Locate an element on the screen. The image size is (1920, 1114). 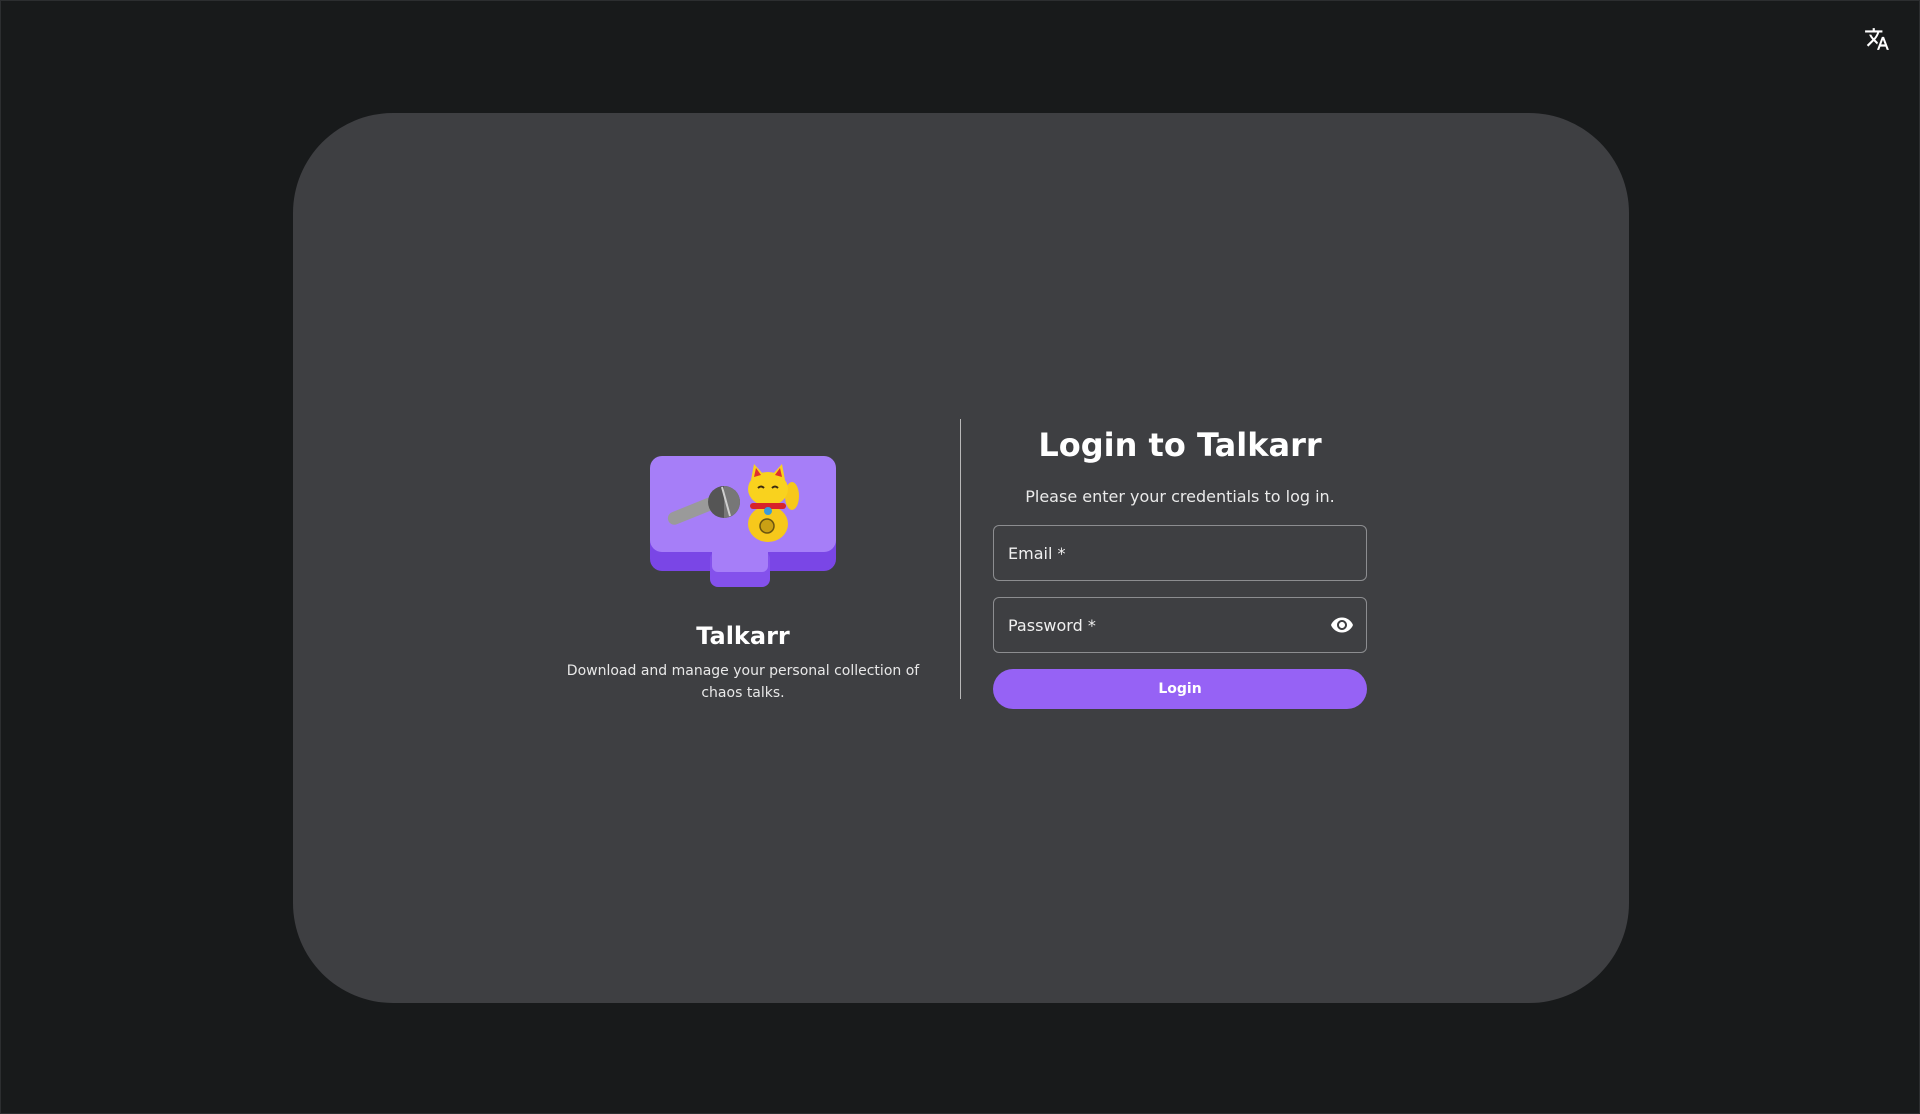
password-input is located at coordinates (1180, 625).